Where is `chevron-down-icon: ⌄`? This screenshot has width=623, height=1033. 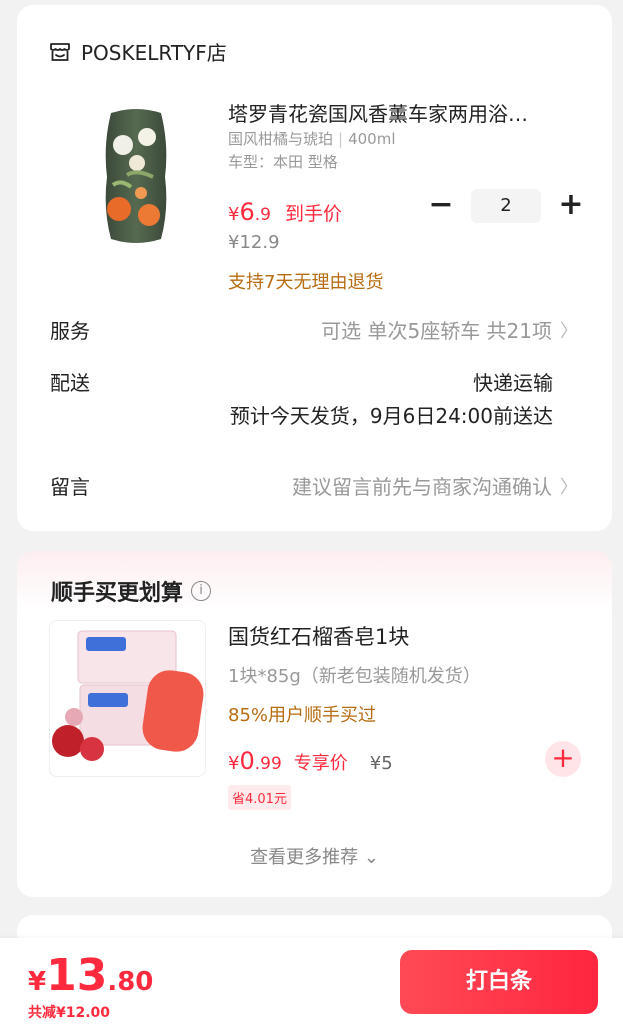
chevron-down-icon: ⌄ is located at coordinates (371, 857).